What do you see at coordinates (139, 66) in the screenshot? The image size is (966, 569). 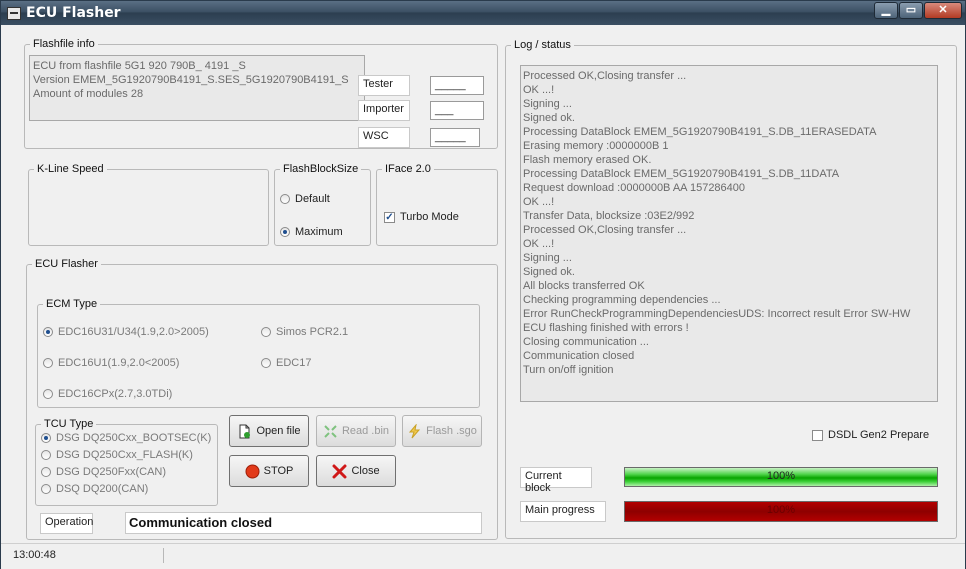 I see `flashfile-ecu-line: ECU from flashfile 5G1 920 790B_ 4191 _S` at bounding box center [139, 66].